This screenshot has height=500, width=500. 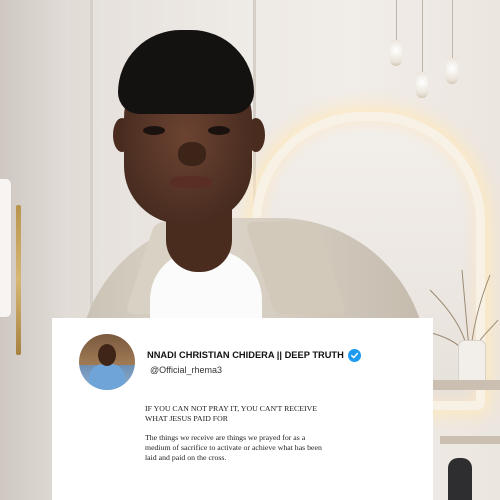 I want to click on avatar, so click(x=107, y=362).